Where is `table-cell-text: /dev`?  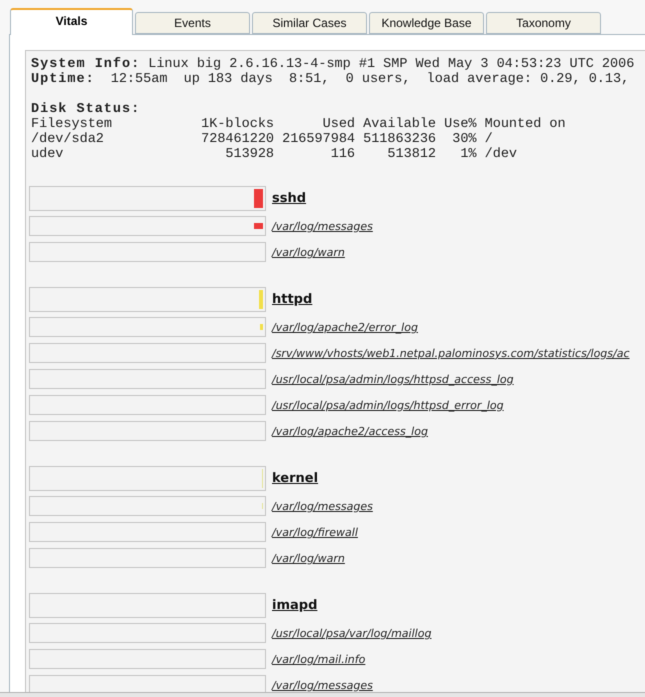 table-cell-text: /dev is located at coordinates (501, 154).